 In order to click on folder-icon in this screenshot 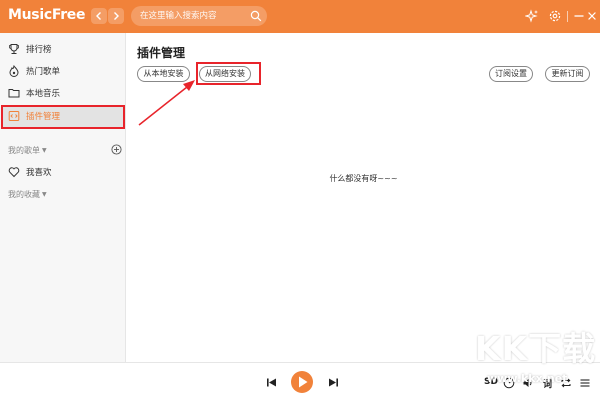, I will do `click(14, 93)`.